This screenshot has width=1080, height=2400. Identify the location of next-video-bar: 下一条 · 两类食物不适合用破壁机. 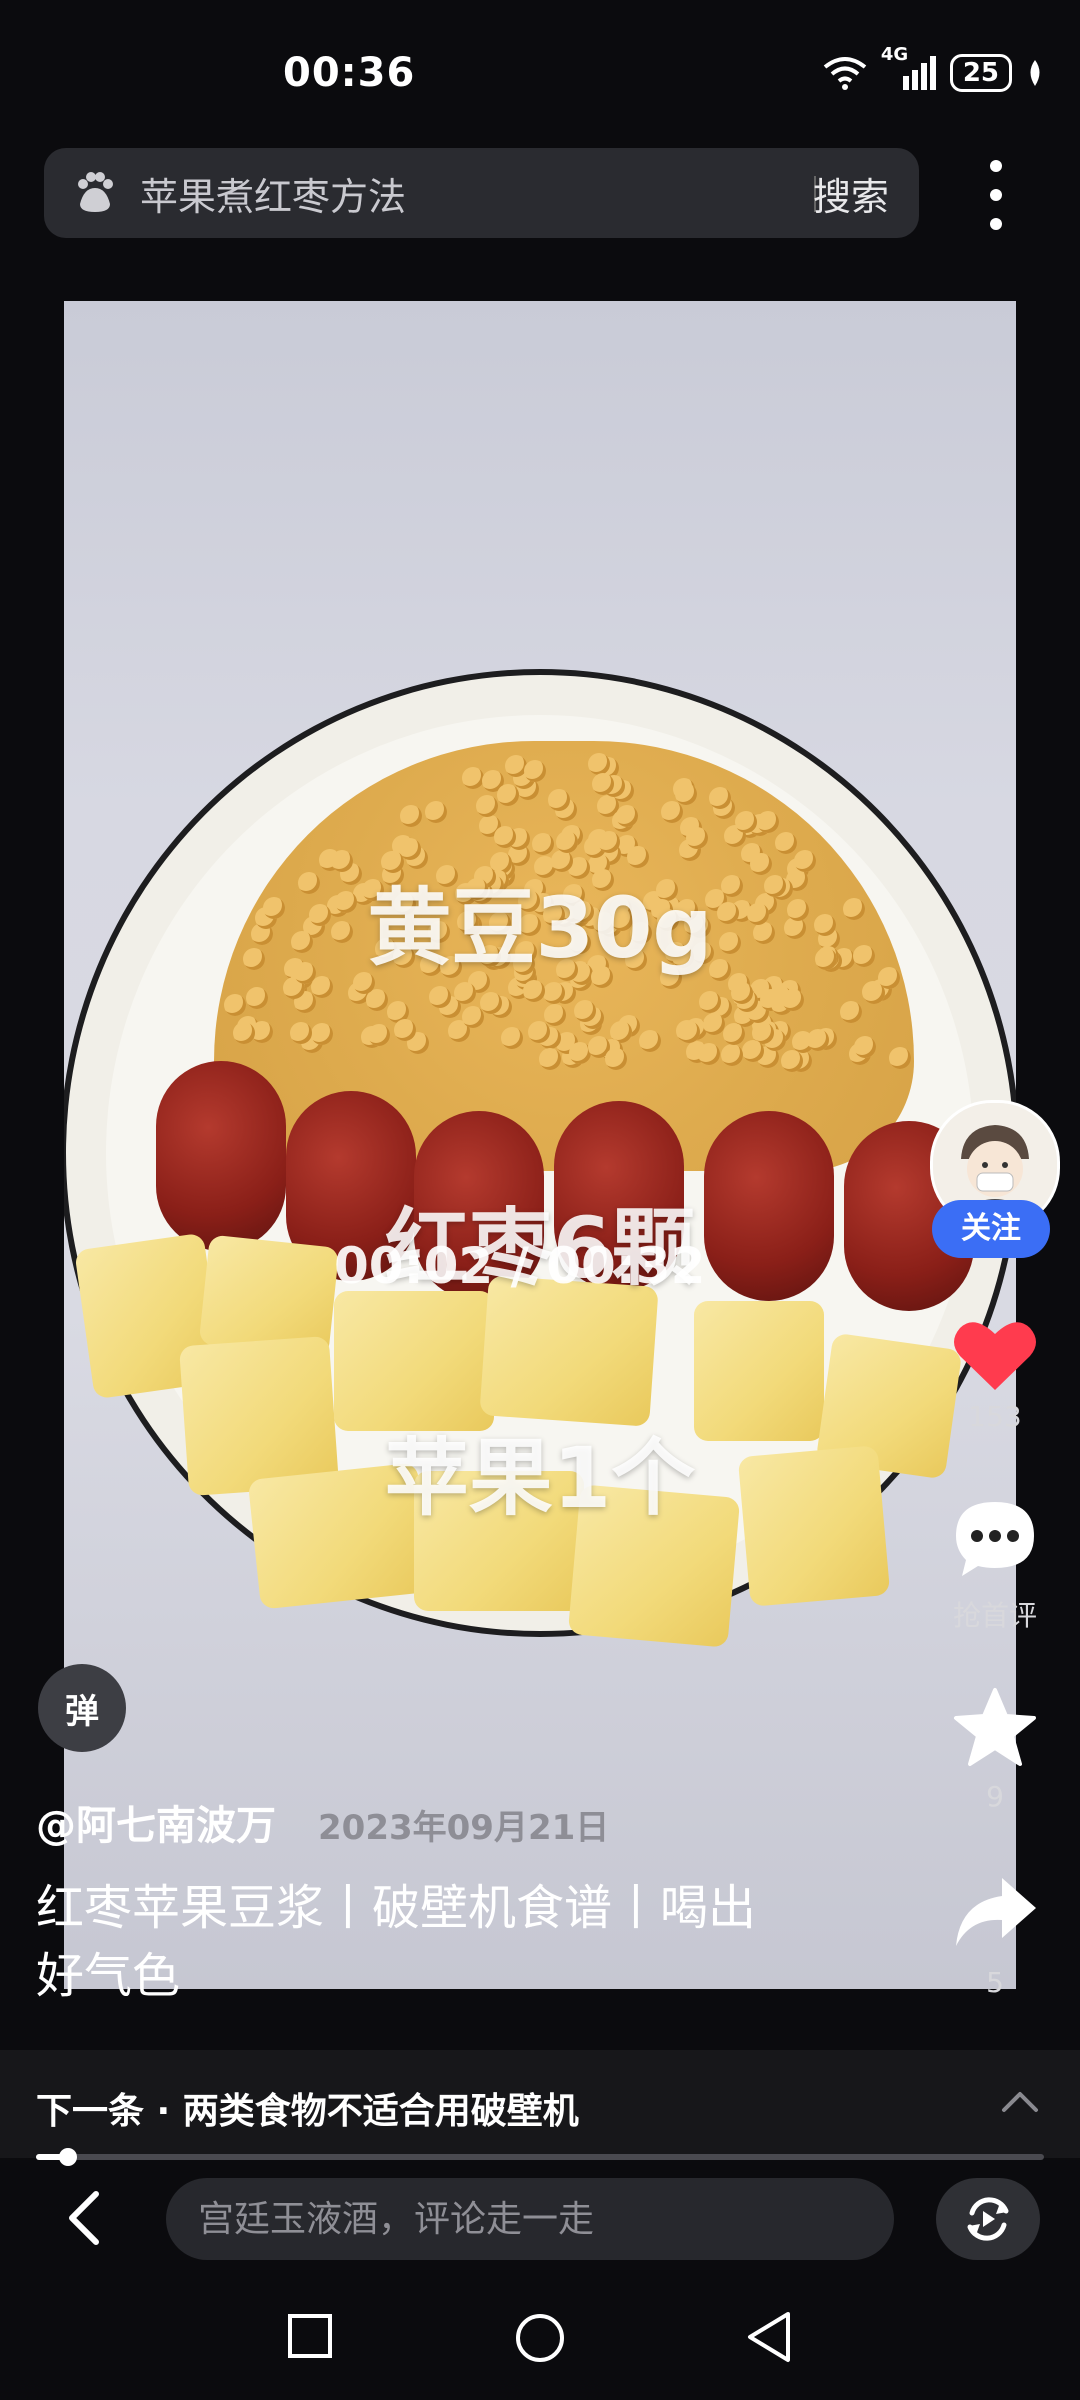
(540, 2104).